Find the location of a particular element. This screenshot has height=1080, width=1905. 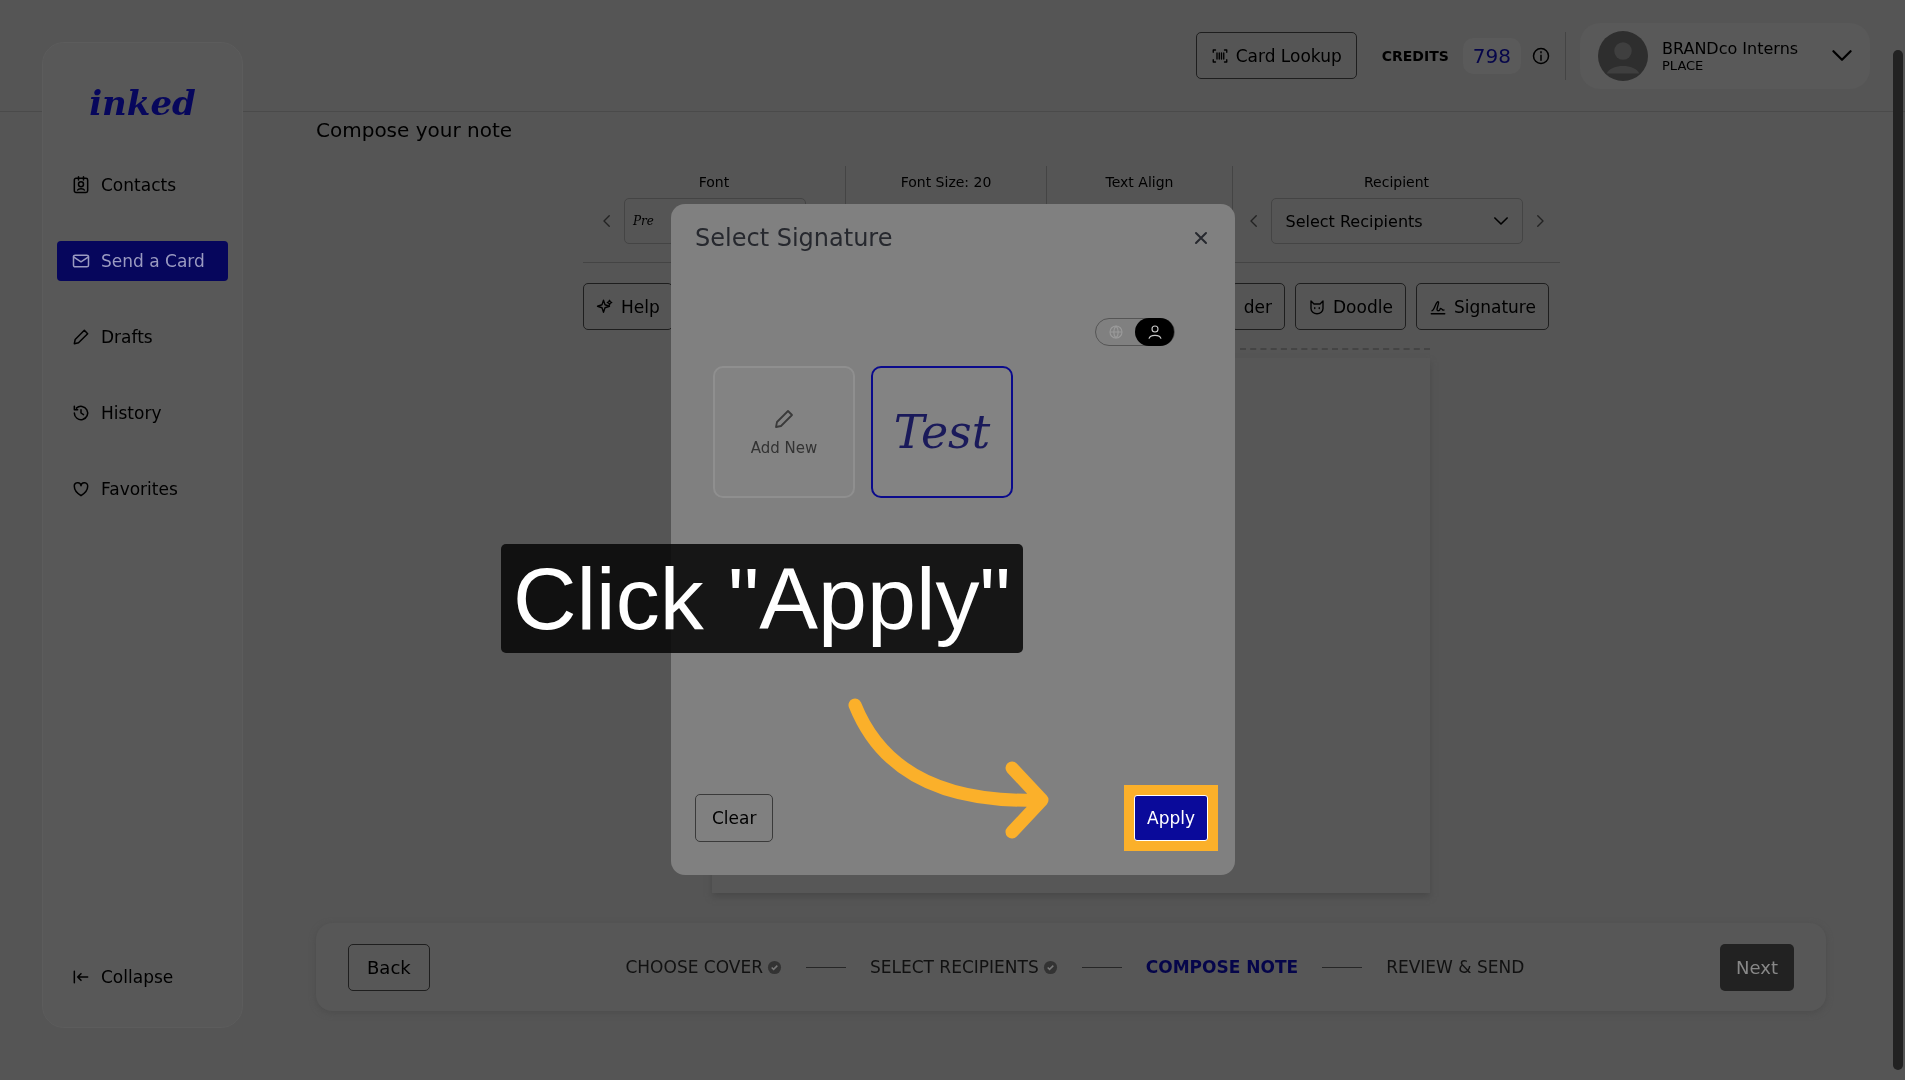

recipient-label: Recipient is located at coordinates (1396, 182).